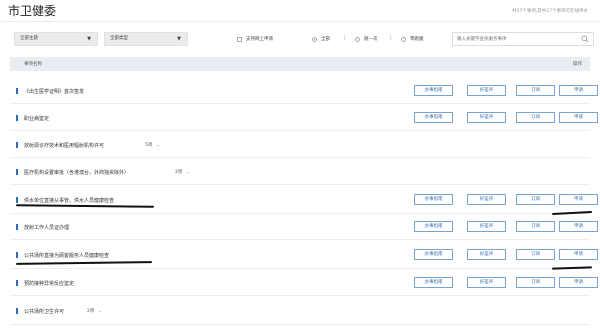  I want to click on radio-once, so click(357, 39).